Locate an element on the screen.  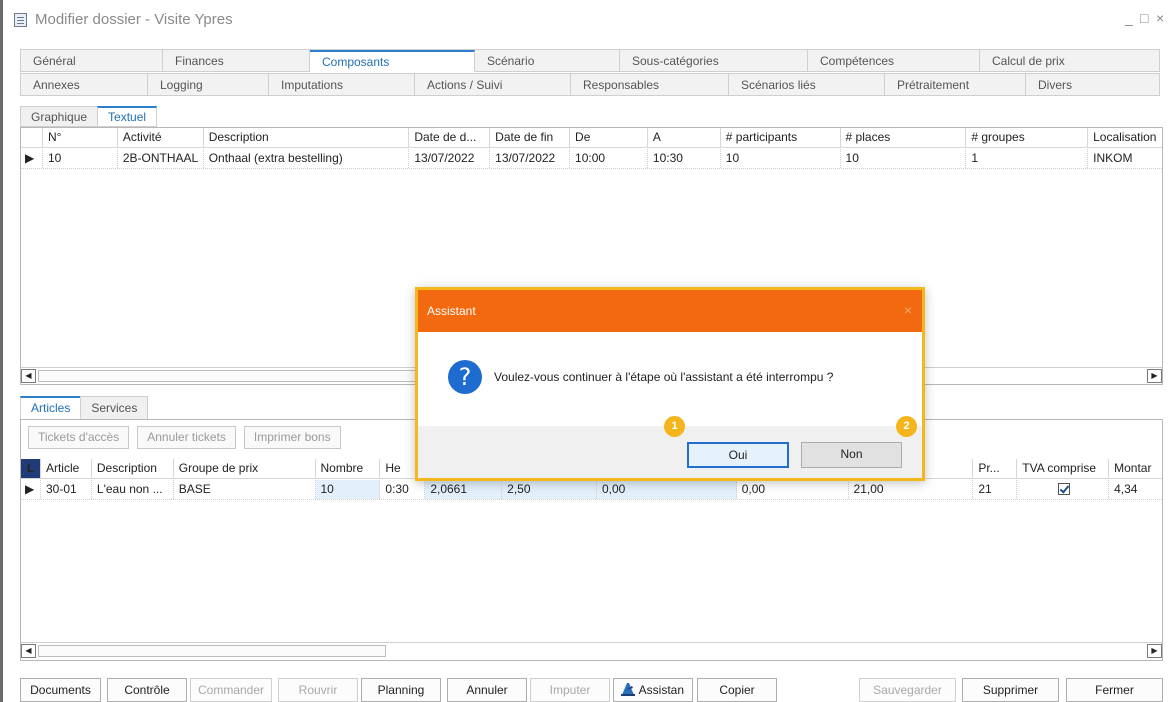
assistant-button: Assistan is located at coordinates (653, 690).